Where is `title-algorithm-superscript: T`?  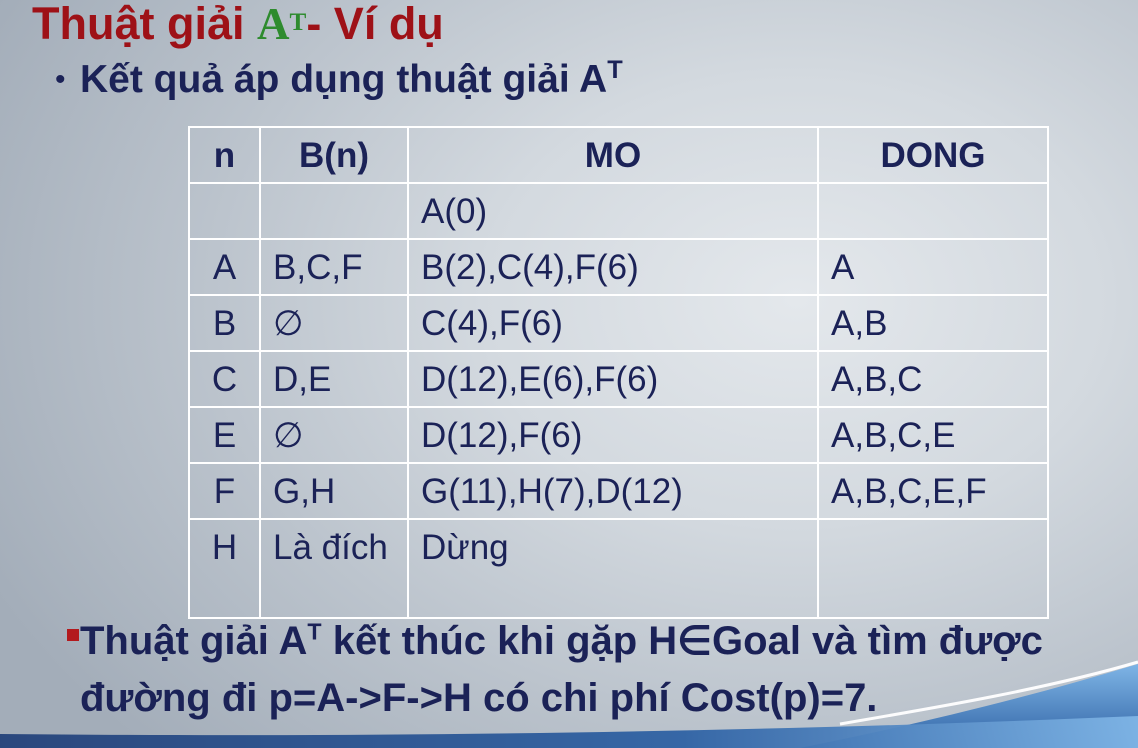
title-algorithm-superscript: T is located at coordinates (298, 22).